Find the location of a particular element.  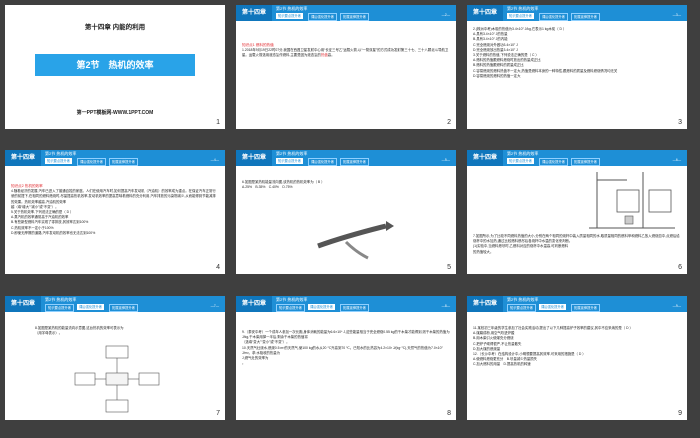

option-line: D.容易燃烧的燃料的热值一定大 is located at coordinates (497, 75).